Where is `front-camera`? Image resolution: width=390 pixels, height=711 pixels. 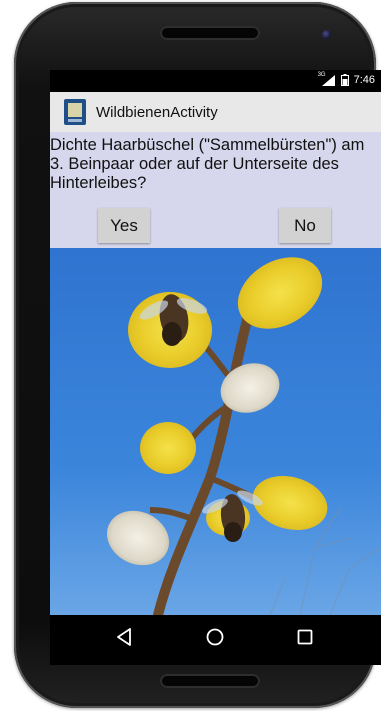 front-camera is located at coordinates (326, 34).